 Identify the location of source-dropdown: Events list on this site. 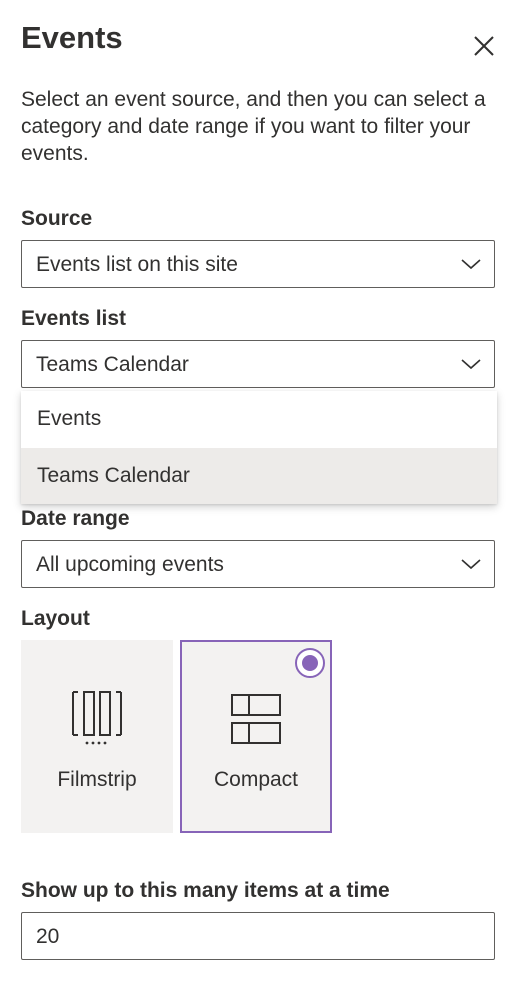
(258, 264).